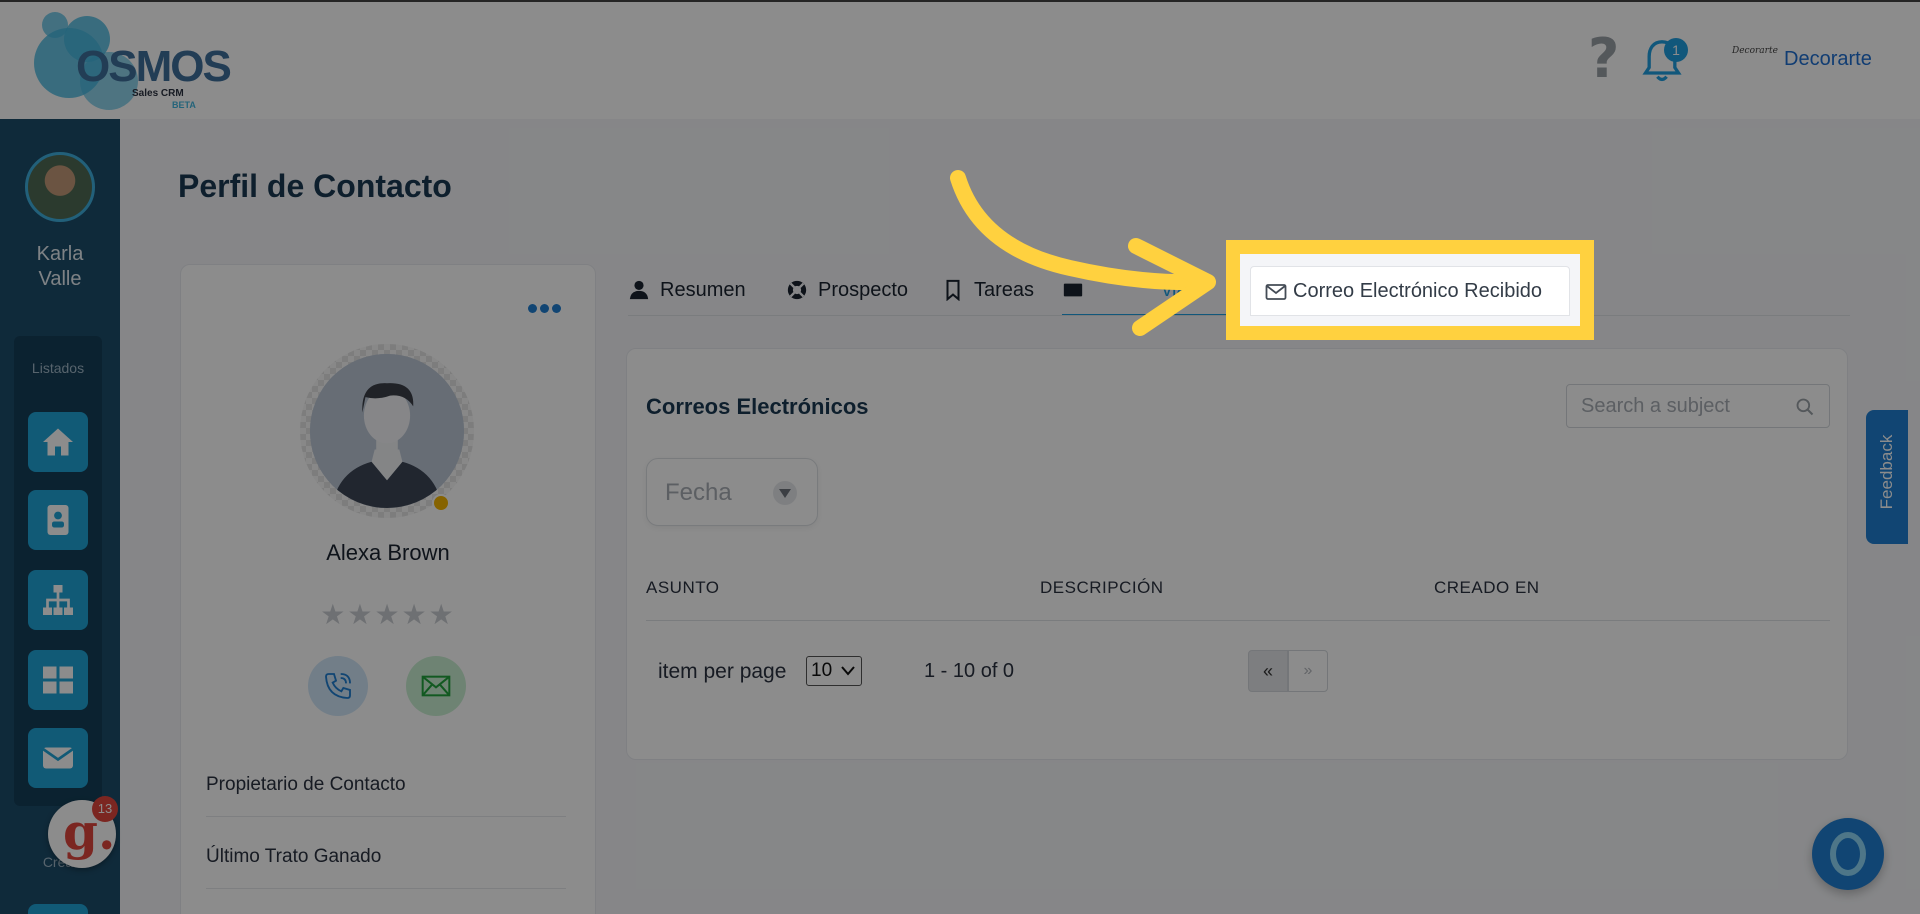 The height and width of the screenshot is (914, 1920). Describe the element at coordinates (158, 93) in the screenshot. I see `logo-subtitle: Sales CRM` at that location.